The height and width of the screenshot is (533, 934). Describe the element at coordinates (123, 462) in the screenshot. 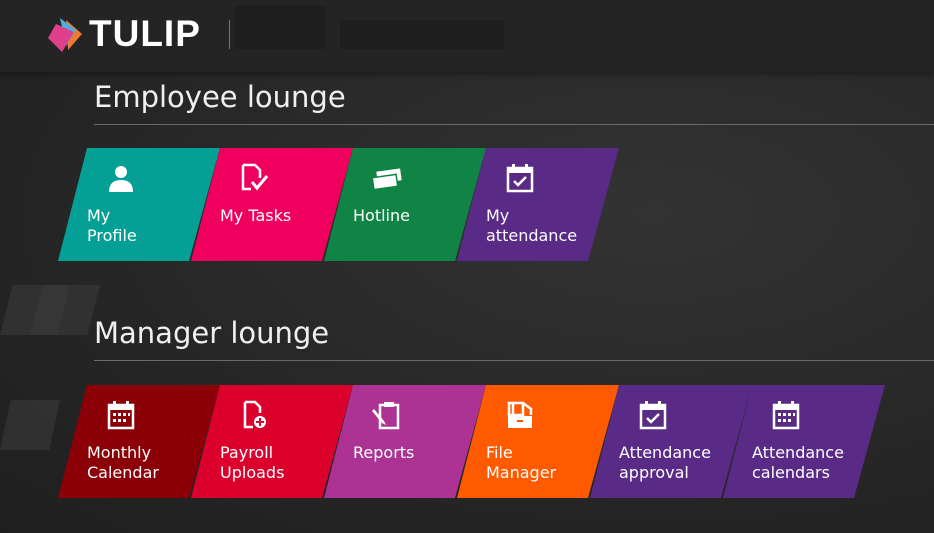

I see `tile-label: Monthly Calendar` at that location.